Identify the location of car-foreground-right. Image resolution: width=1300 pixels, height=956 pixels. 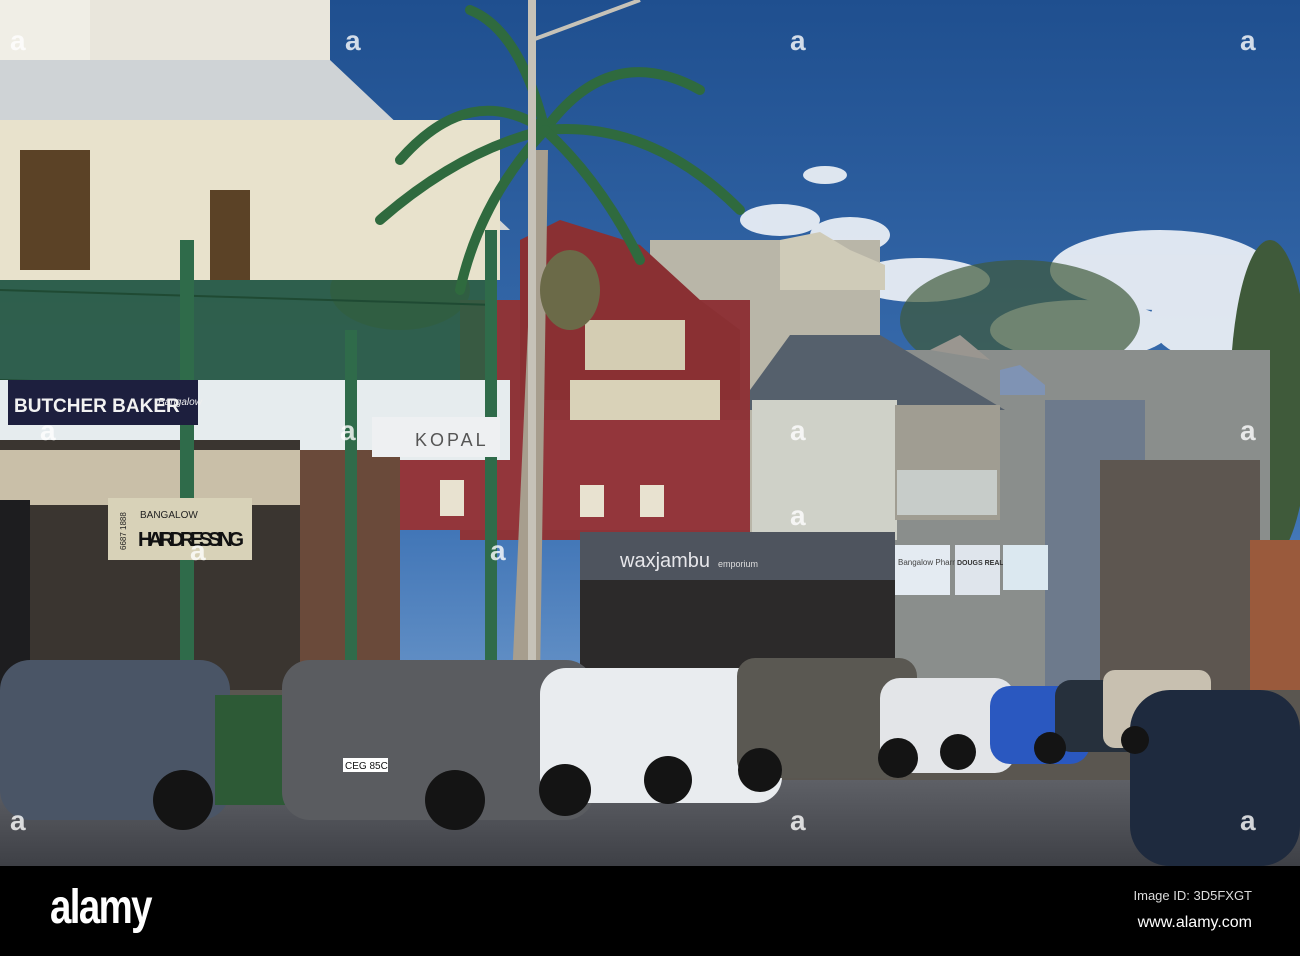
(1215, 778).